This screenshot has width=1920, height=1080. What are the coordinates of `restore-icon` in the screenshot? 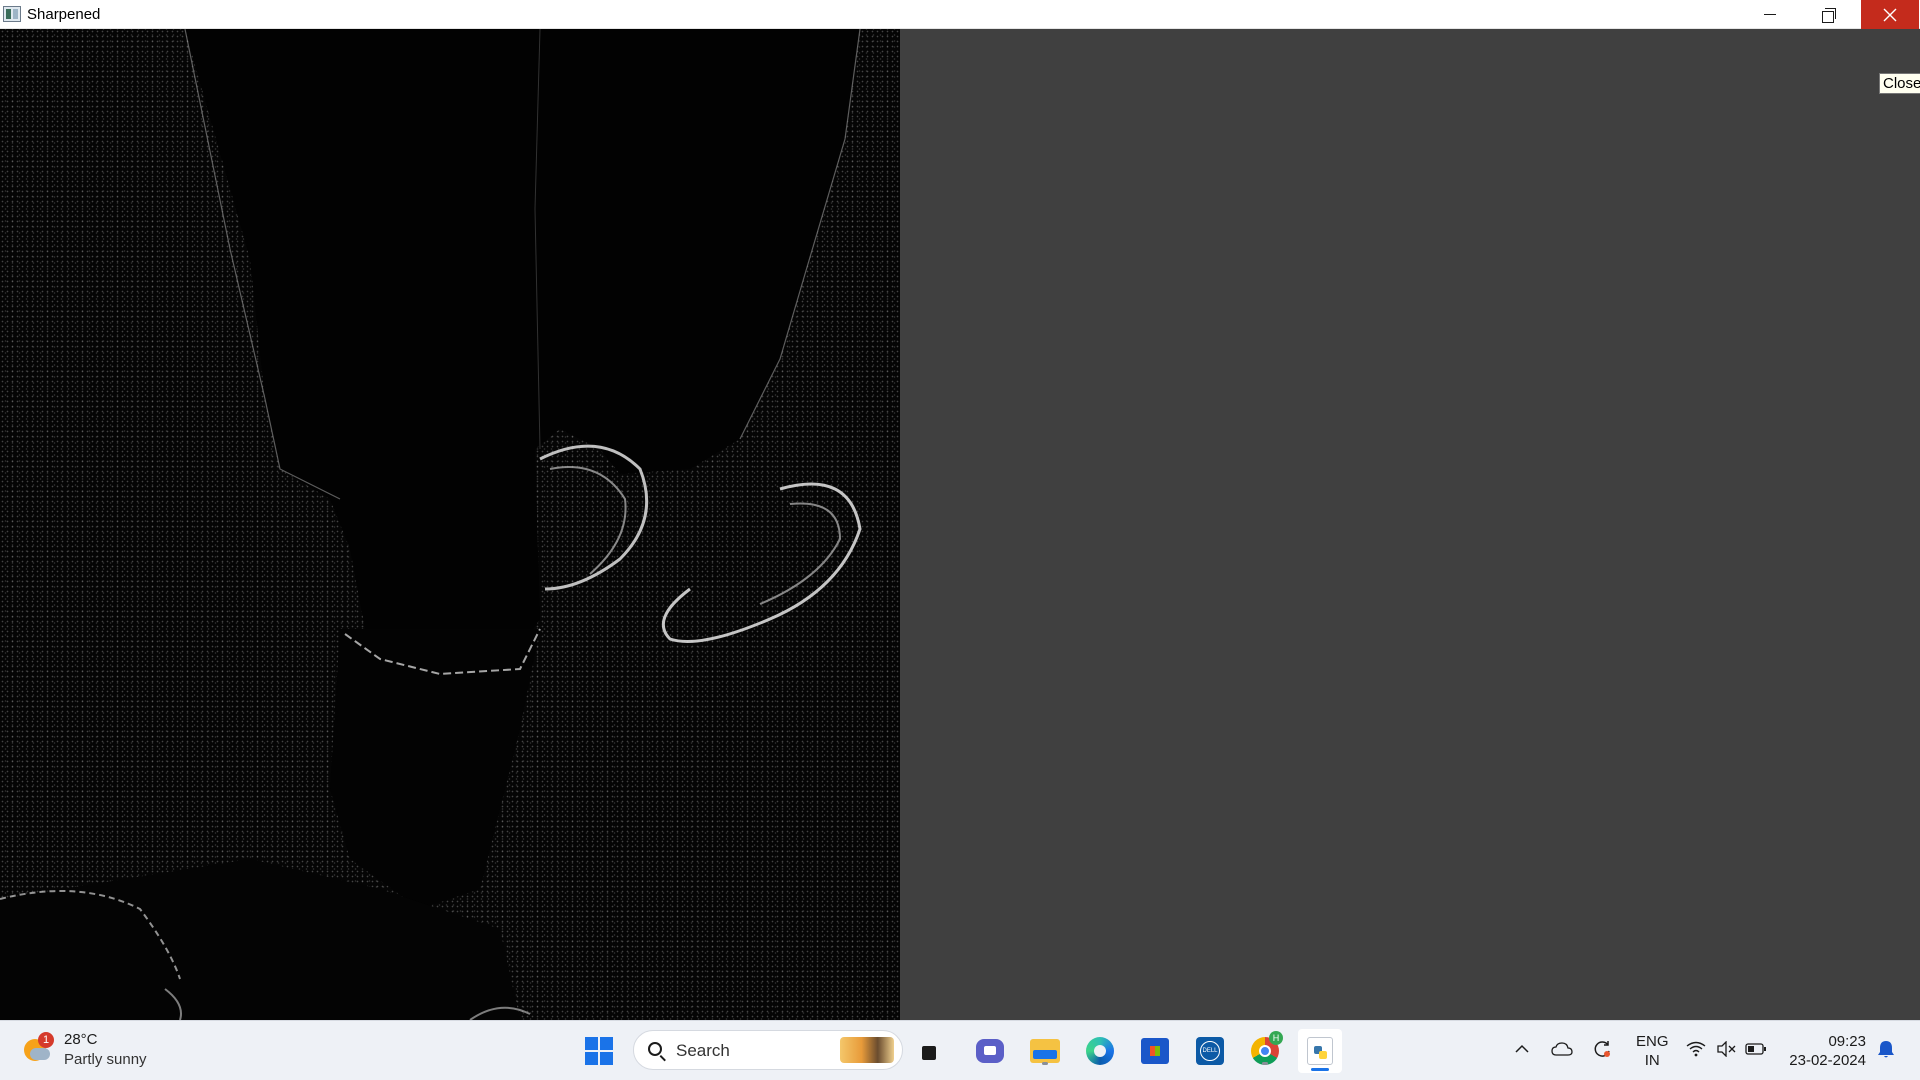 It's located at (1829, 15).